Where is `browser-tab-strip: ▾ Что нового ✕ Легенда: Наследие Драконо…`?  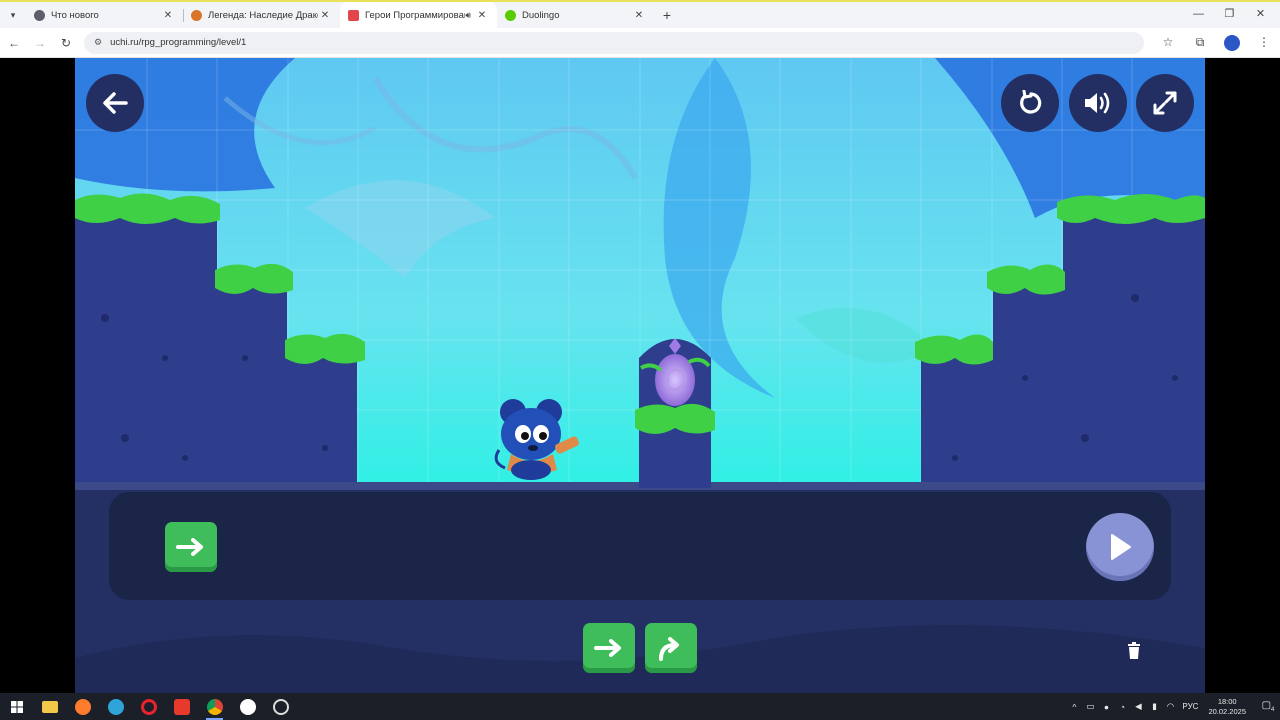
browser-tab-strip: ▾ Что нового ✕ Легенда: Наследие Драконо… is located at coordinates (640, 14).